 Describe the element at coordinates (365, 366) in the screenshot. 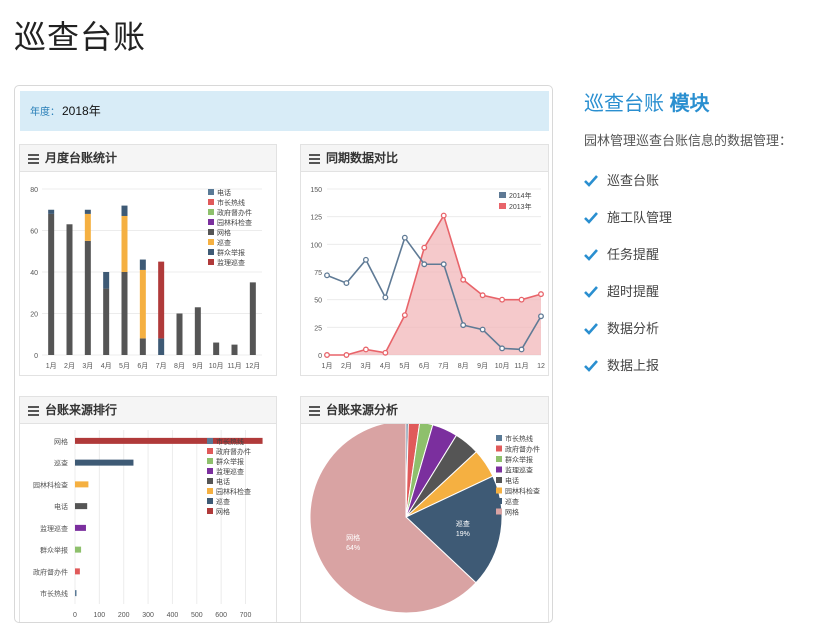

I see `x-tick-label: 3月` at that location.